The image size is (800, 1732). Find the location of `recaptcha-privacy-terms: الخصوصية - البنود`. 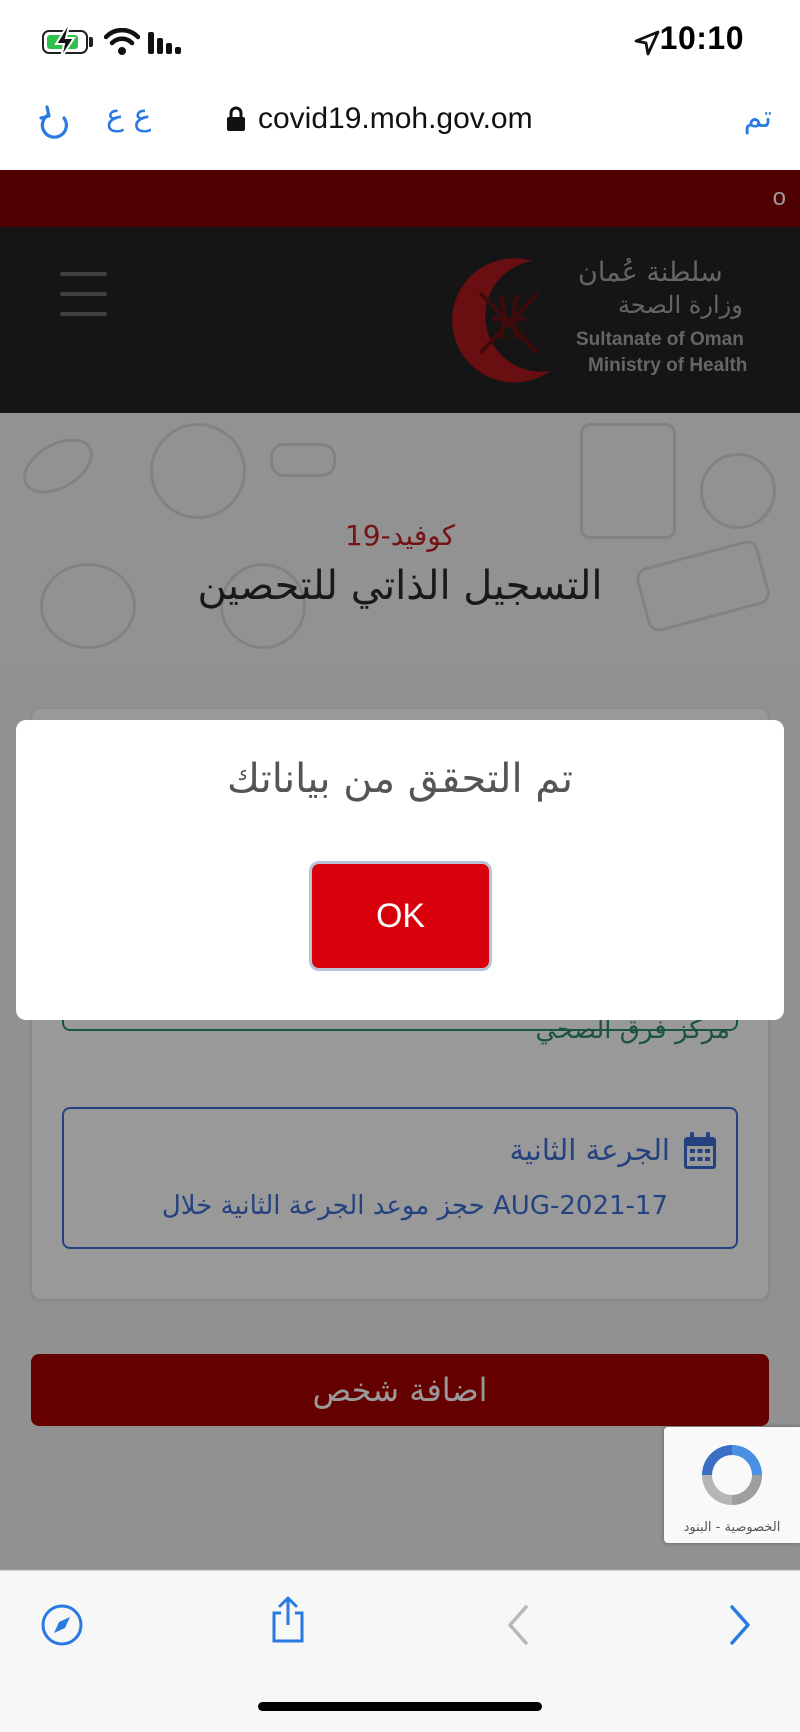

recaptcha-privacy-terms: الخصوصية - البنود is located at coordinates (732, 1527).